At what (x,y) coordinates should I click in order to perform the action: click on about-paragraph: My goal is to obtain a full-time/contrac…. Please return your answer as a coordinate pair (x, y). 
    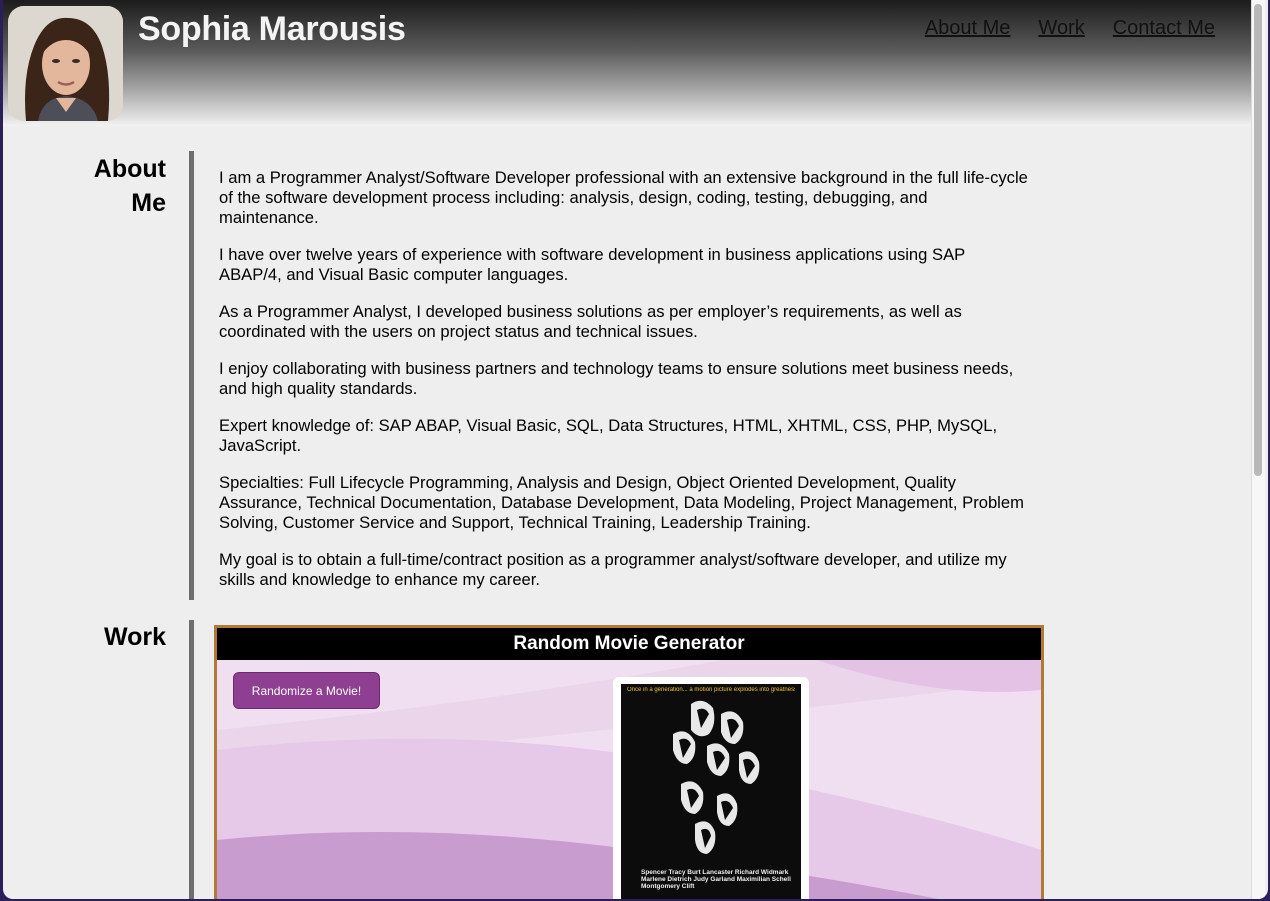
    Looking at the image, I should click on (613, 569).